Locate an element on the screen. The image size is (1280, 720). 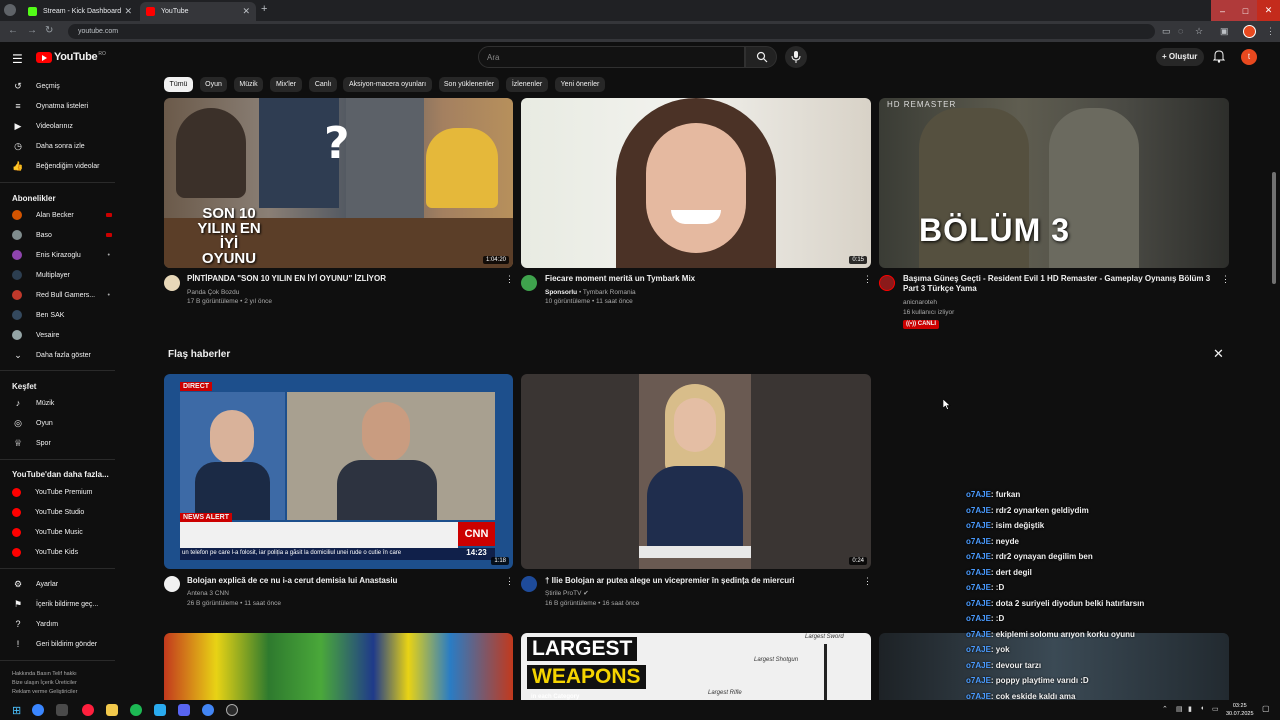
notifications-bell-icon is located at coordinates (1219, 56).